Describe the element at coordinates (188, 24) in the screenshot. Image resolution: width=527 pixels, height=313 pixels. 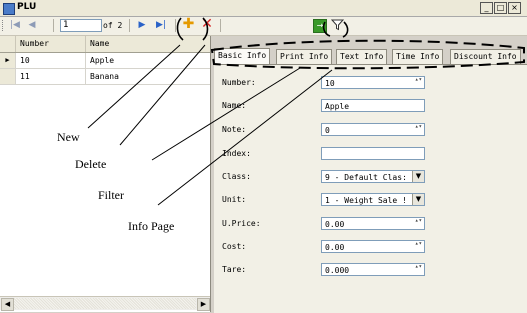
I see `add-new-icon: ✚` at that location.